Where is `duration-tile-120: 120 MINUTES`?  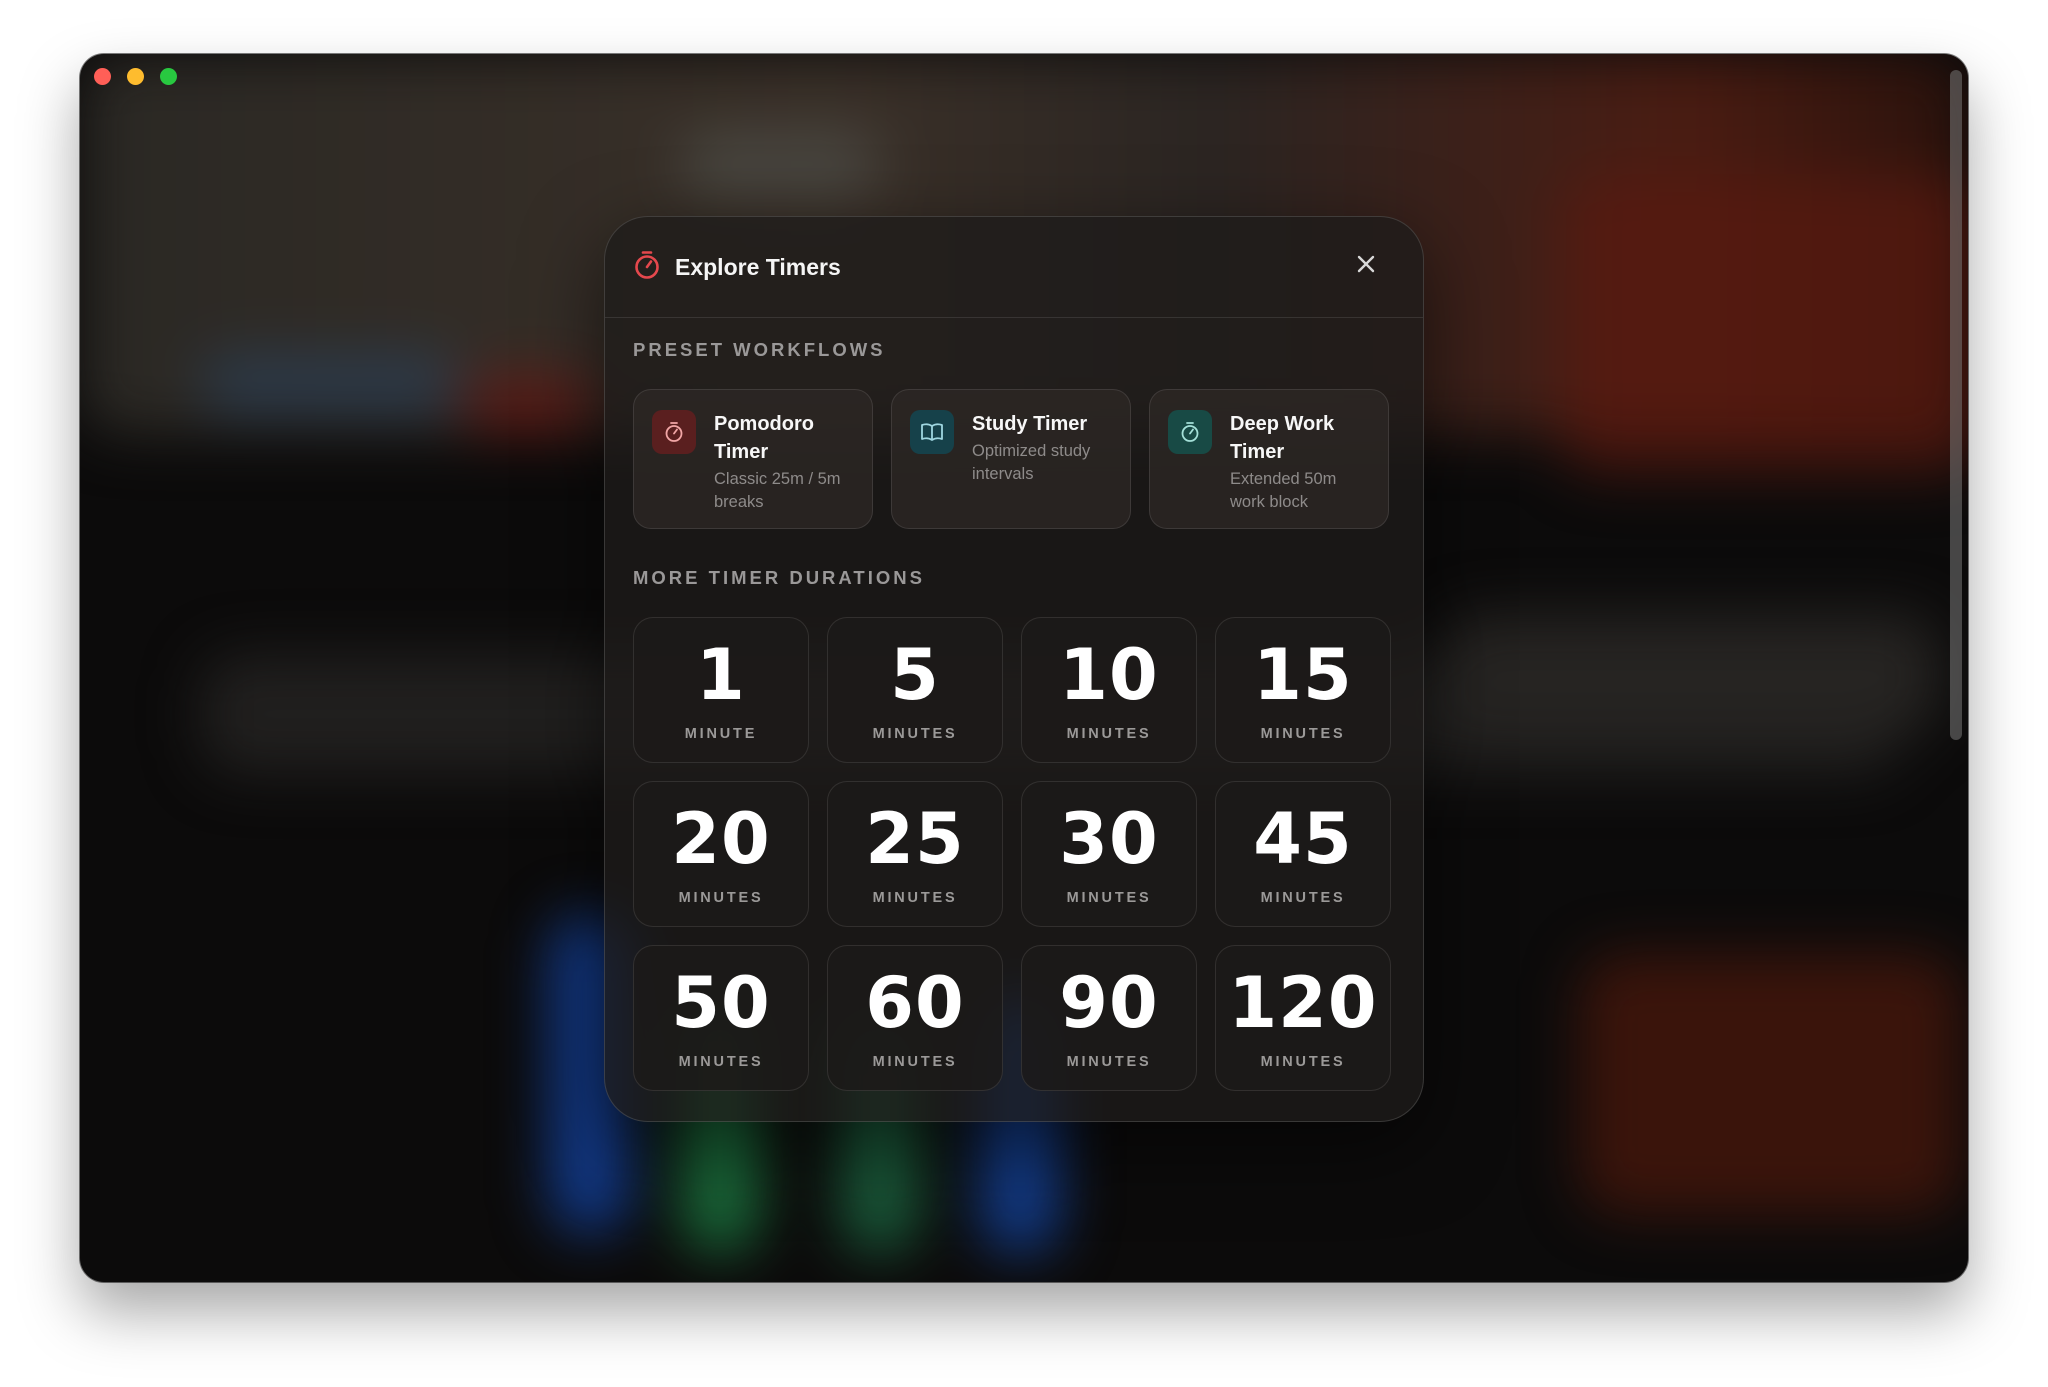 duration-tile-120: 120 MINUTES is located at coordinates (1303, 1018).